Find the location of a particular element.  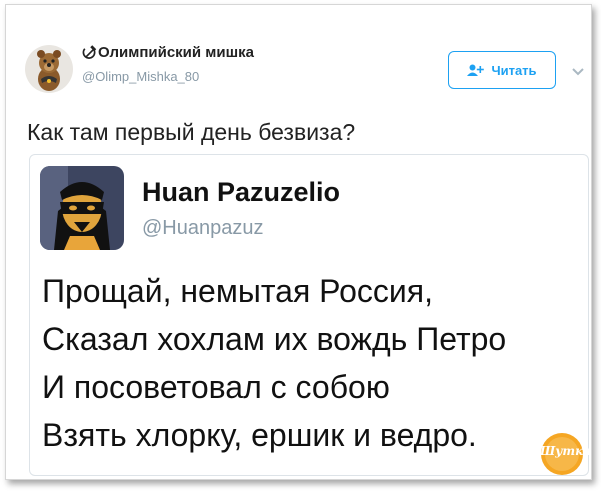

tweet-text: Как там первый день безвиза? is located at coordinates (191, 132).